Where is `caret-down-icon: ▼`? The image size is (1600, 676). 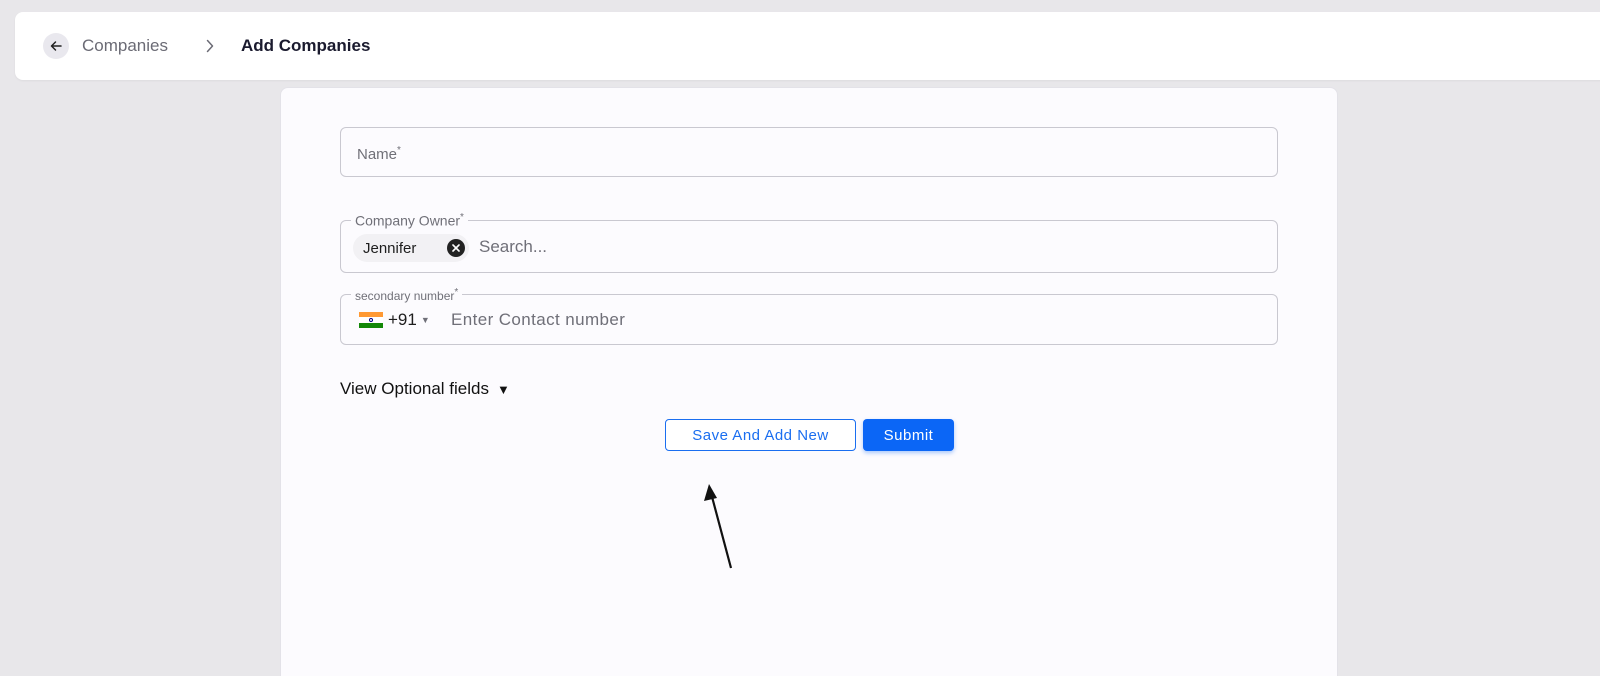 caret-down-icon: ▼ is located at coordinates (425, 320).